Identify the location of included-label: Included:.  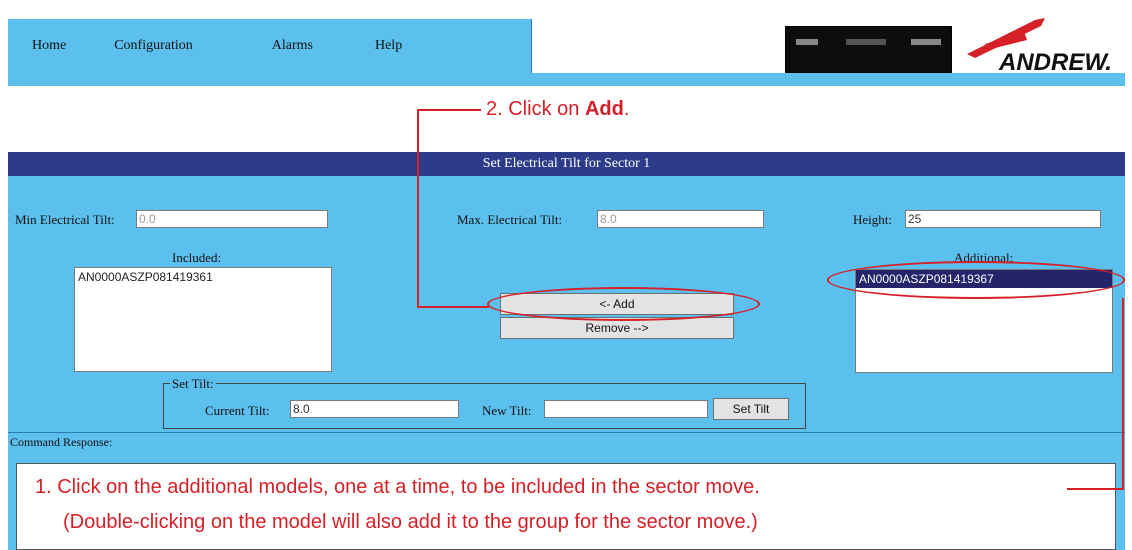
(197, 257).